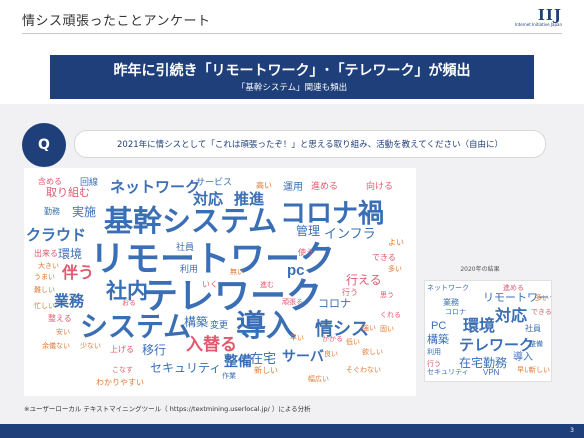  Describe the element at coordinates (78, 273) in the screenshot. I see `cloud-word: 伴う` at that location.